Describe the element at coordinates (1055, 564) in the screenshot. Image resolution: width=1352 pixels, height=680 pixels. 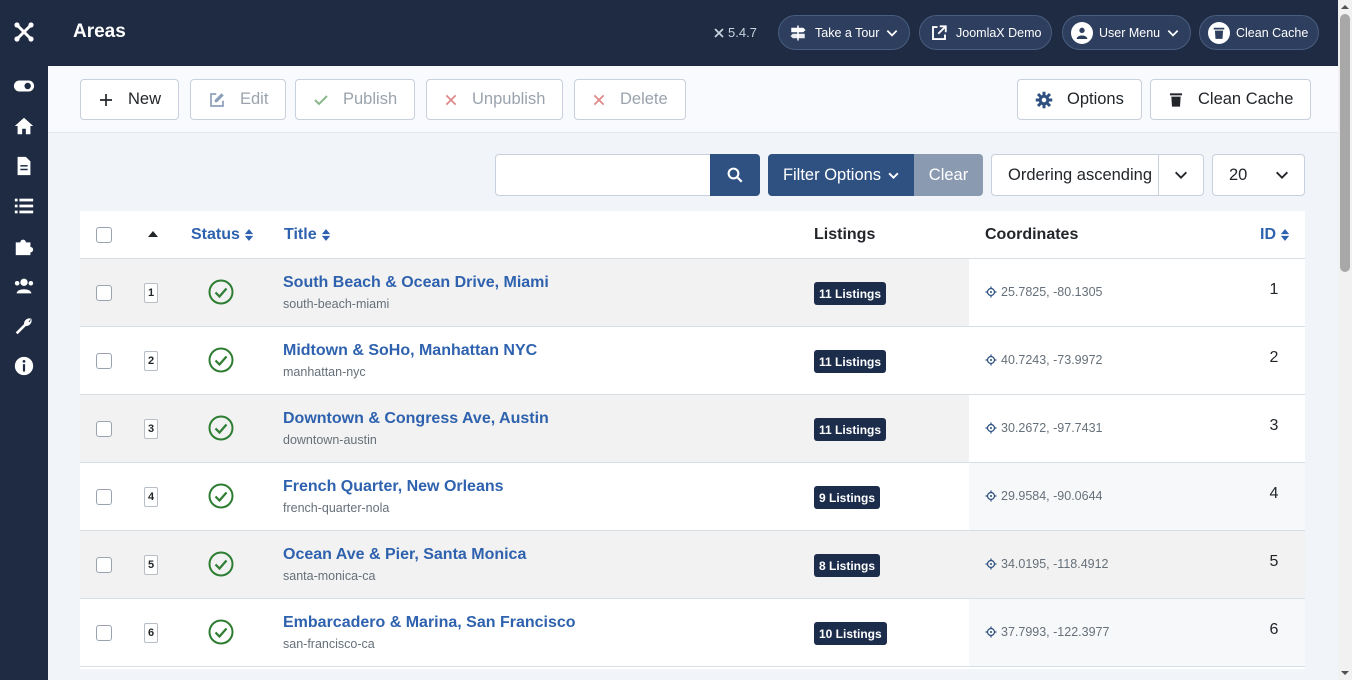
I see `coordinates-text: 34.0195, -118.4912` at that location.